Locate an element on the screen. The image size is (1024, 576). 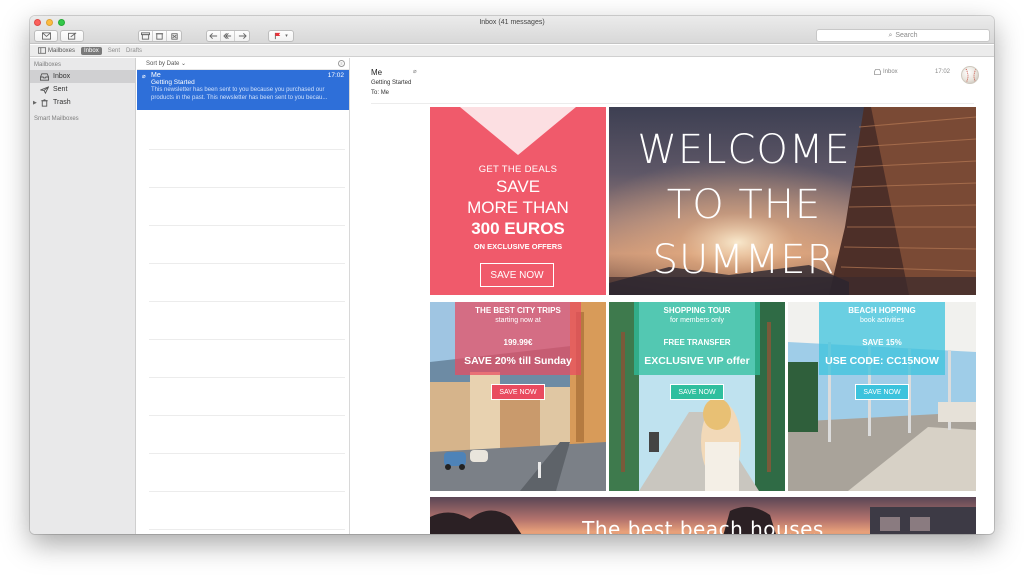
empty-list-area is located at coordinates (247, 322).